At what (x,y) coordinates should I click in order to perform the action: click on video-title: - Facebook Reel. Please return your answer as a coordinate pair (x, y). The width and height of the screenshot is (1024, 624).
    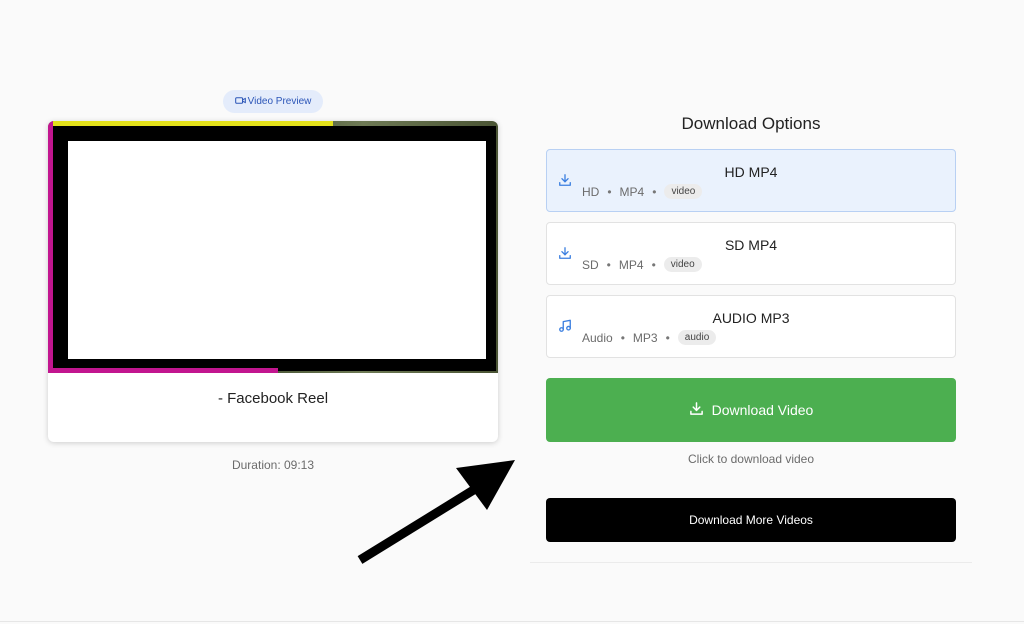
    Looking at the image, I should click on (273, 398).